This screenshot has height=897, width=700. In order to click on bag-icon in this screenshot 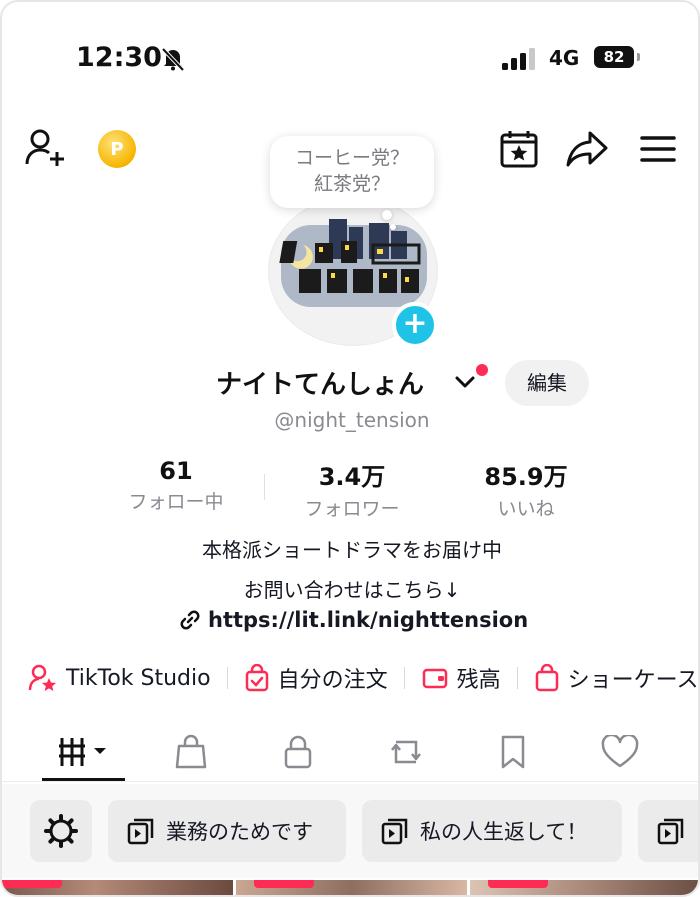, I will do `click(191, 751)`.